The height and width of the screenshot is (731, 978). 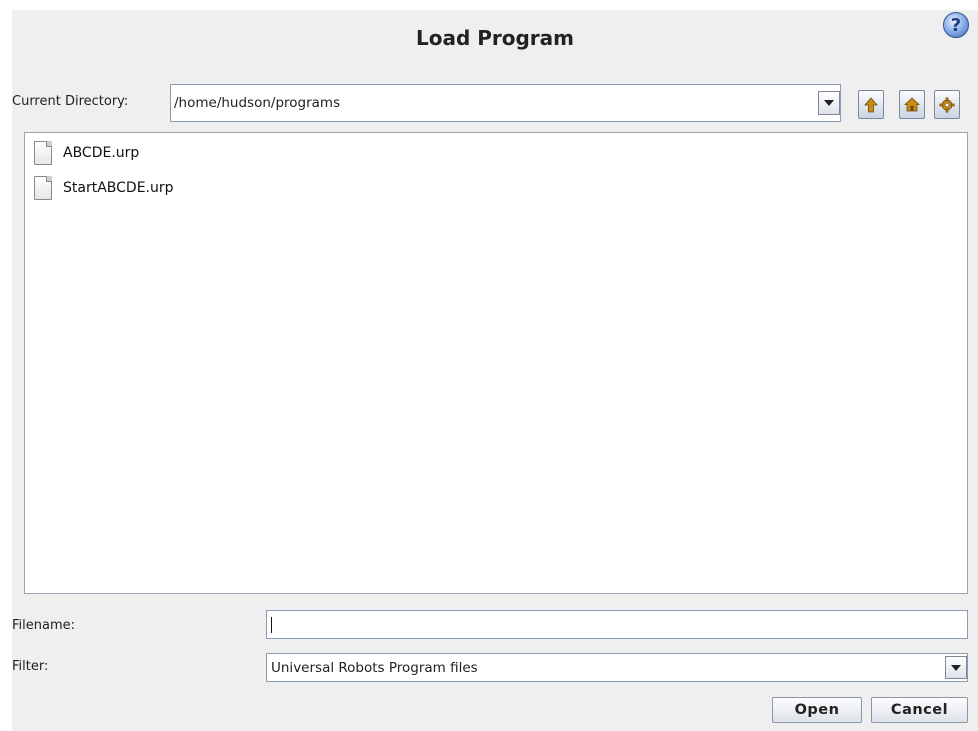 What do you see at coordinates (495, 38) in the screenshot?
I see `dialog-title: Load Program` at bounding box center [495, 38].